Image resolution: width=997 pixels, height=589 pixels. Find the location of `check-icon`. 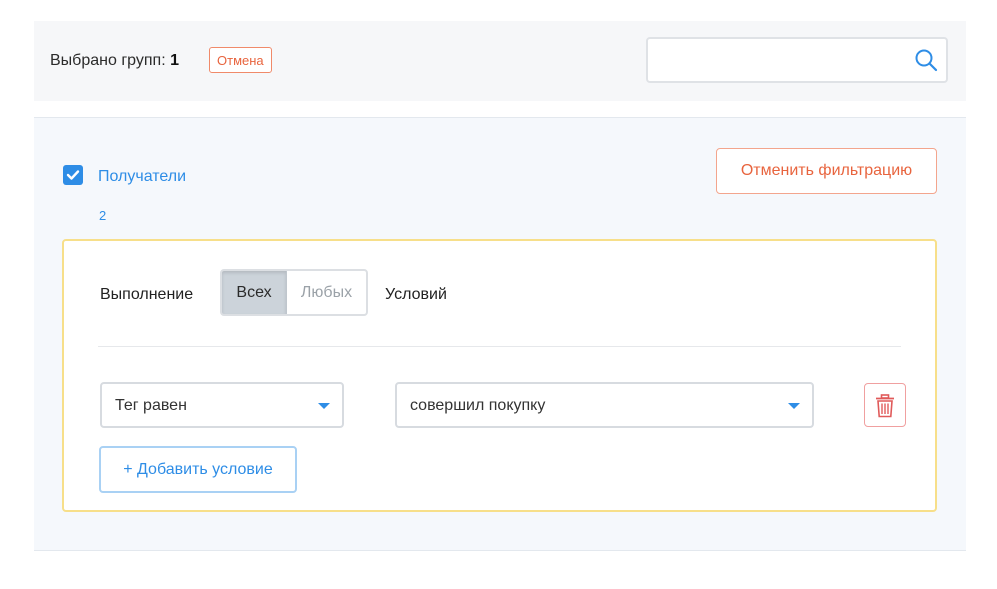

check-icon is located at coordinates (73, 175).